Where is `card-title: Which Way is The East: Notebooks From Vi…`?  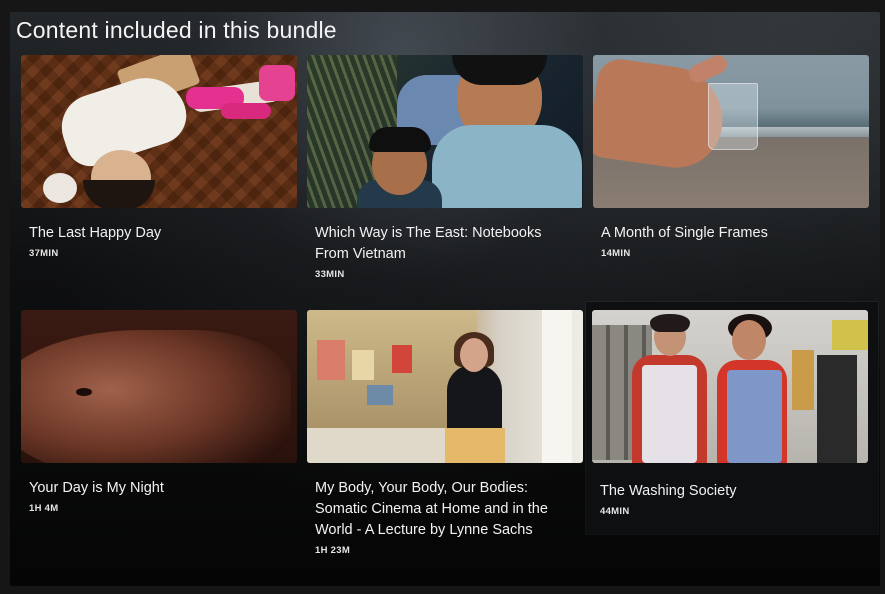 card-title: Which Way is The East: Notebooks From Vi… is located at coordinates (445, 244).